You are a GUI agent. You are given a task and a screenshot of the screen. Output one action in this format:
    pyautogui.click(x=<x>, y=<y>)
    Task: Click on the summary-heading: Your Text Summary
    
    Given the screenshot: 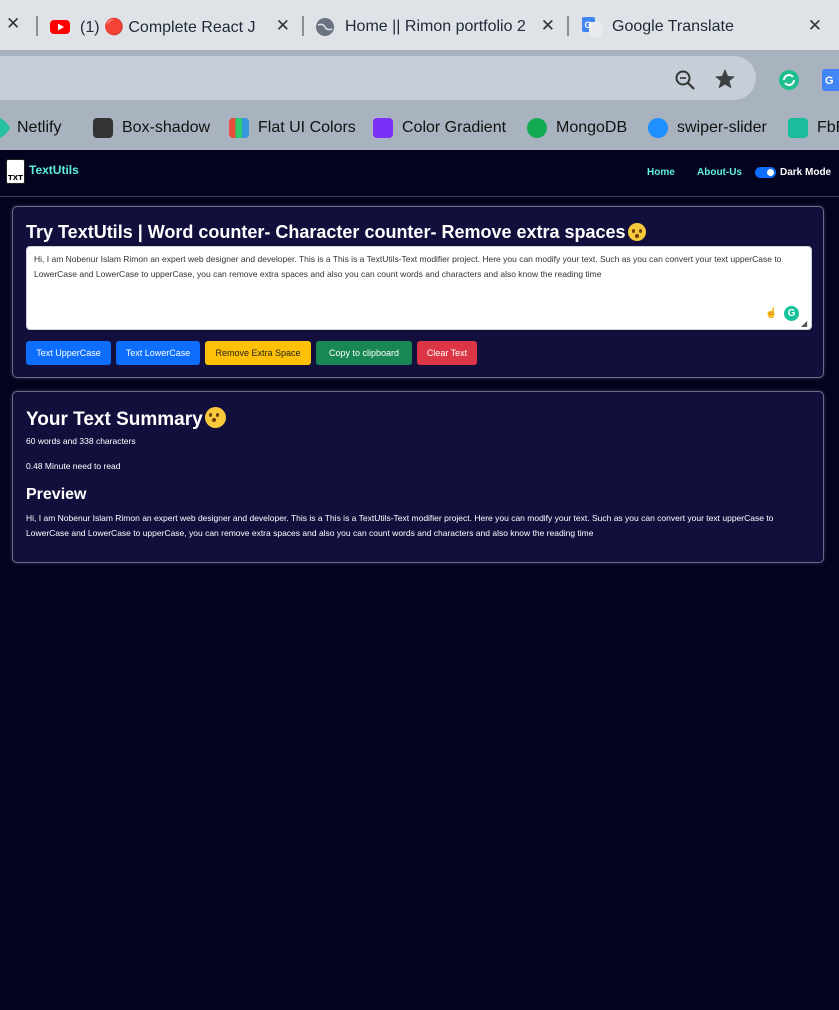 What is the action you would take?
    pyautogui.click(x=126, y=419)
    